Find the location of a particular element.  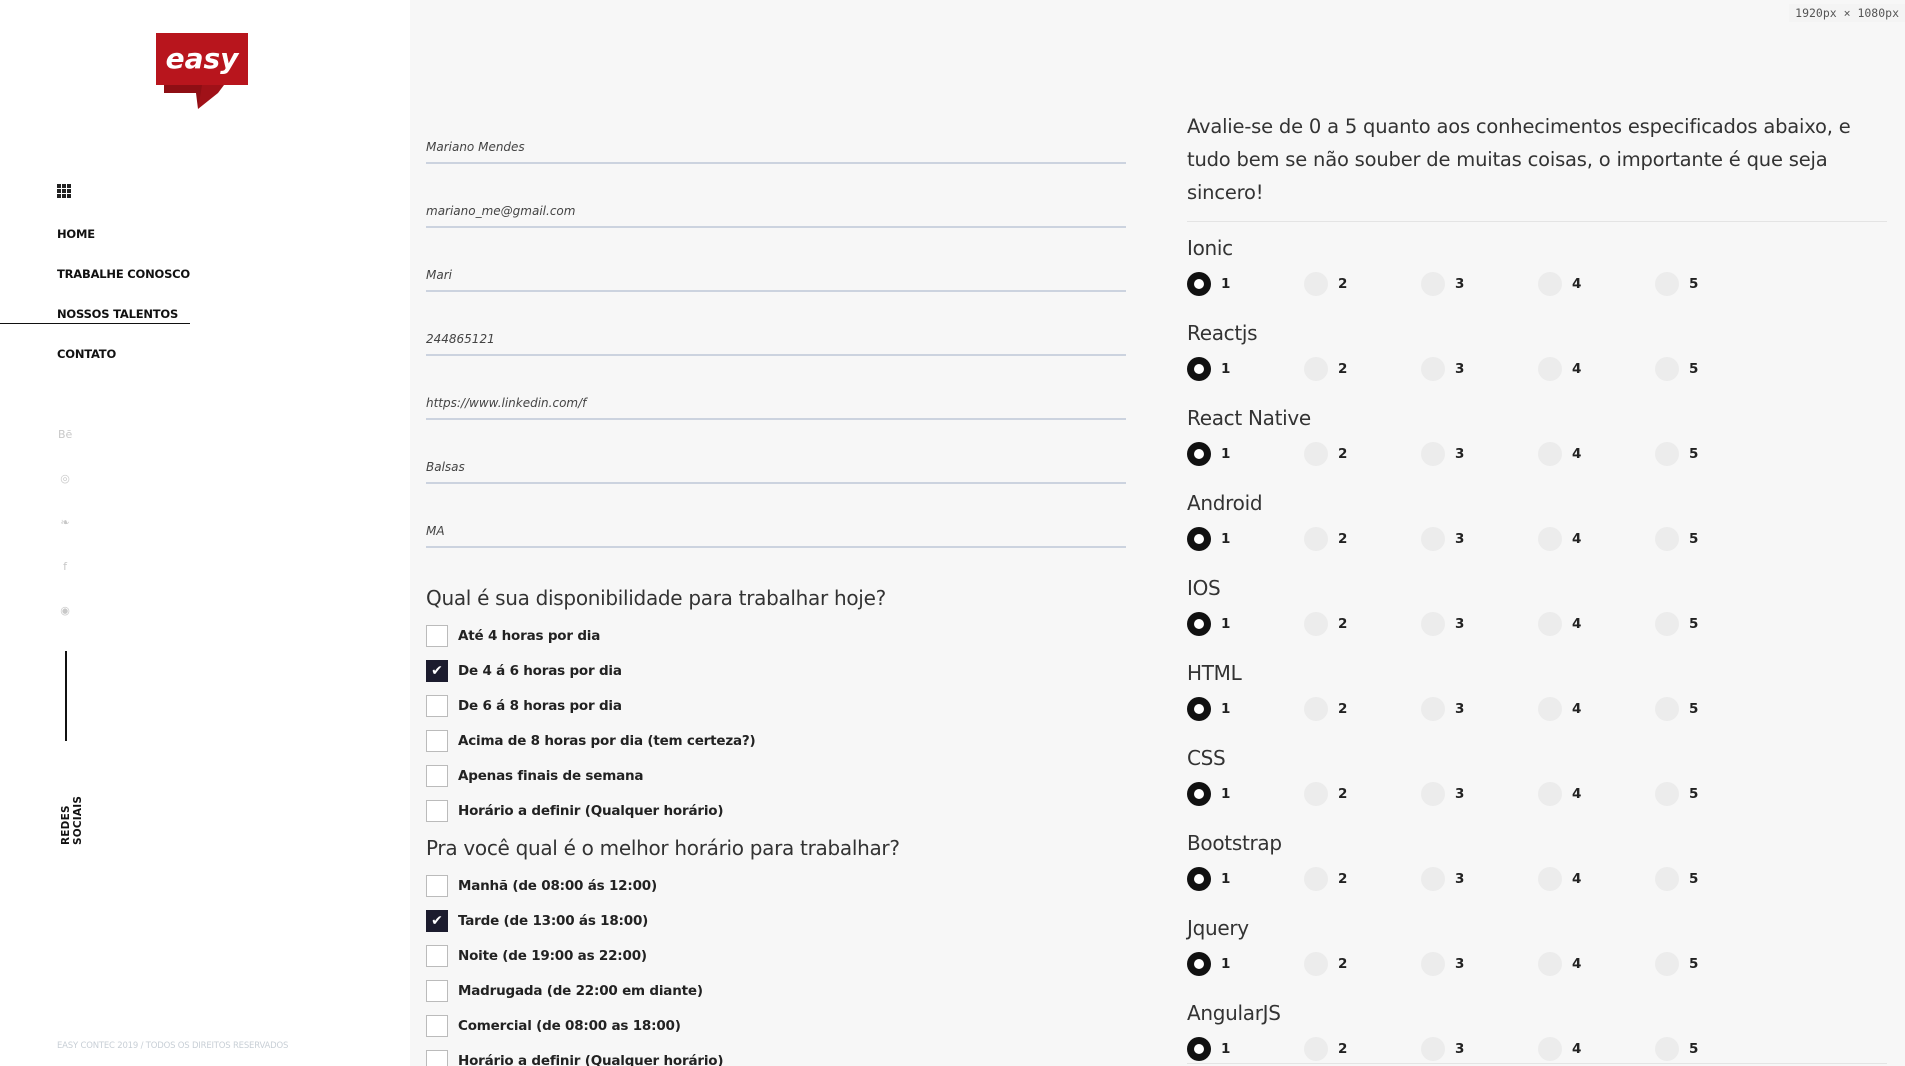

city-field is located at coordinates (776, 467).